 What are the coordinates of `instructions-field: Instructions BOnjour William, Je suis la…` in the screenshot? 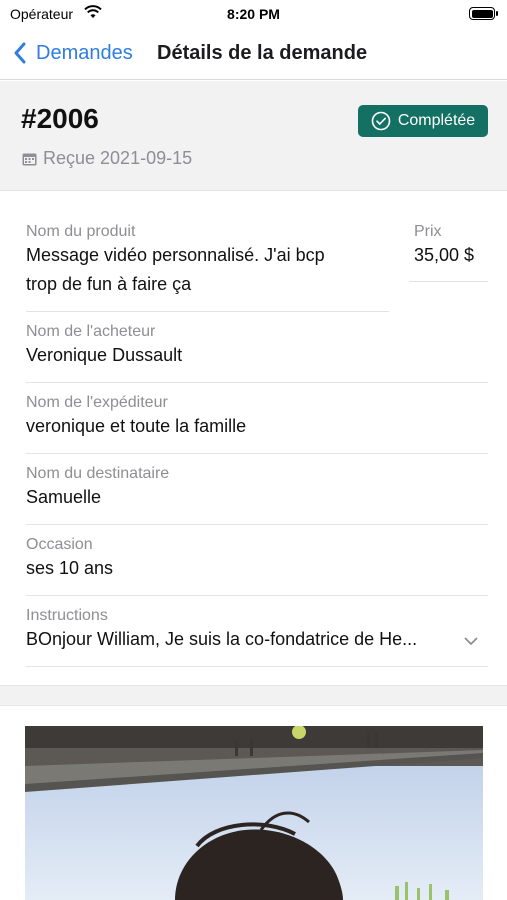 It's located at (257, 630).